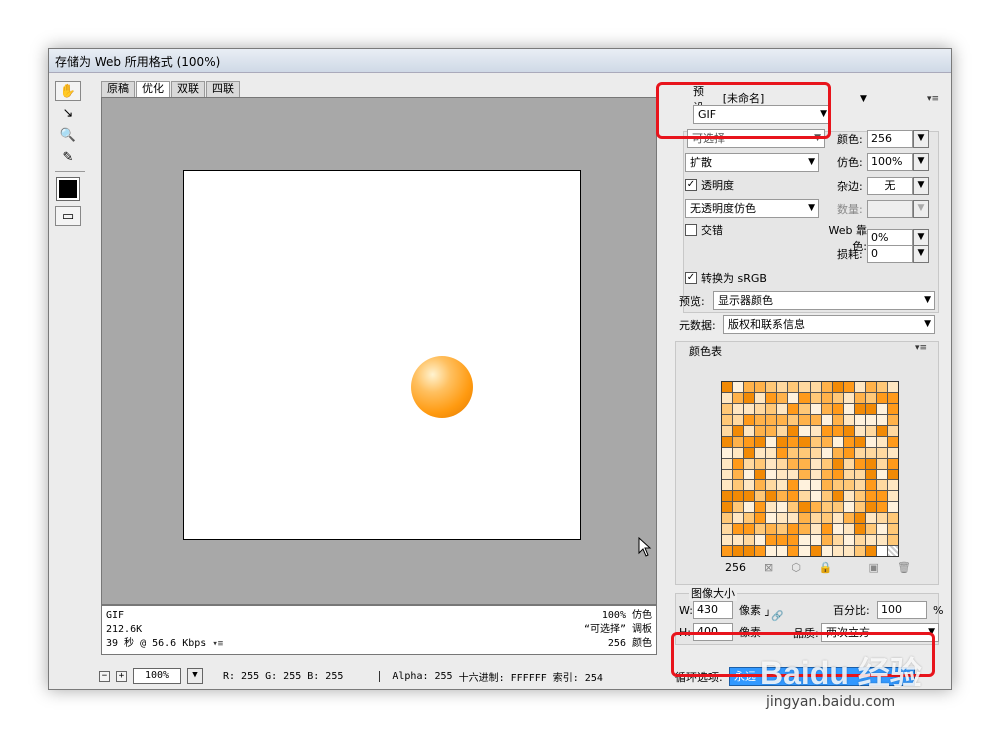 This screenshot has width=1000, height=738. I want to click on eyedropper-color-swatch, so click(68, 189).